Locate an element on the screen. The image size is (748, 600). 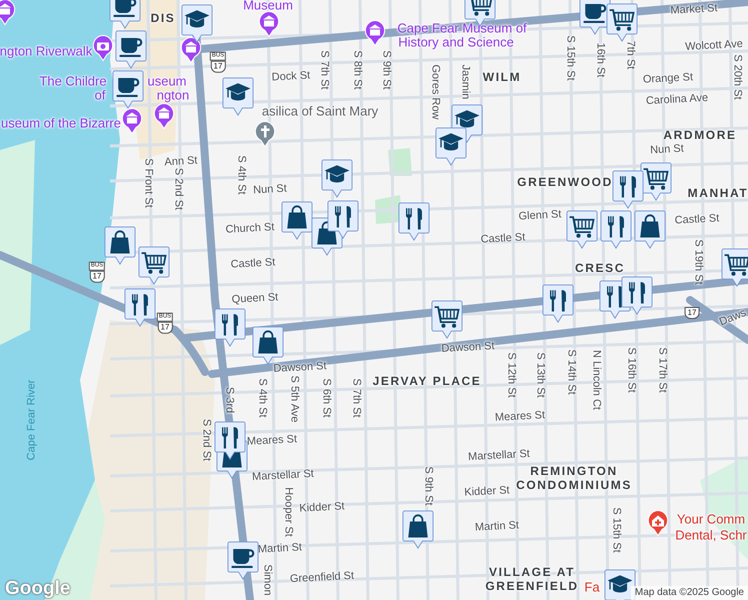
street-label: Queen St is located at coordinates (255, 299).